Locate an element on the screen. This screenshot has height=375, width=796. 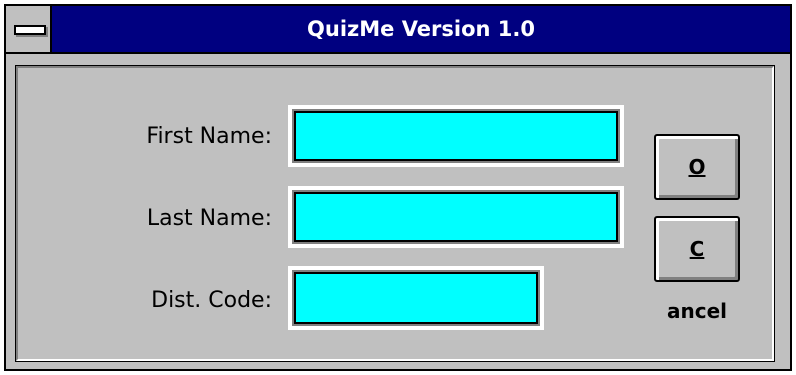
last-name-field-frame is located at coordinates (456, 217).